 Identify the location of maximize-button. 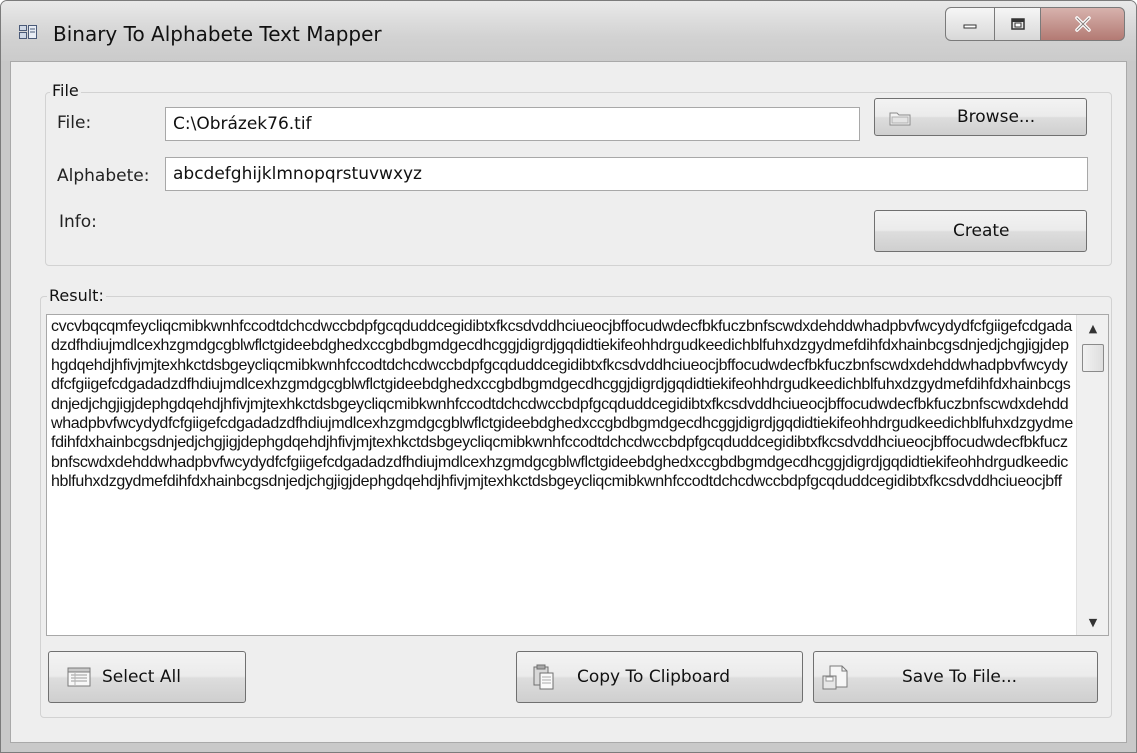
(1018, 24).